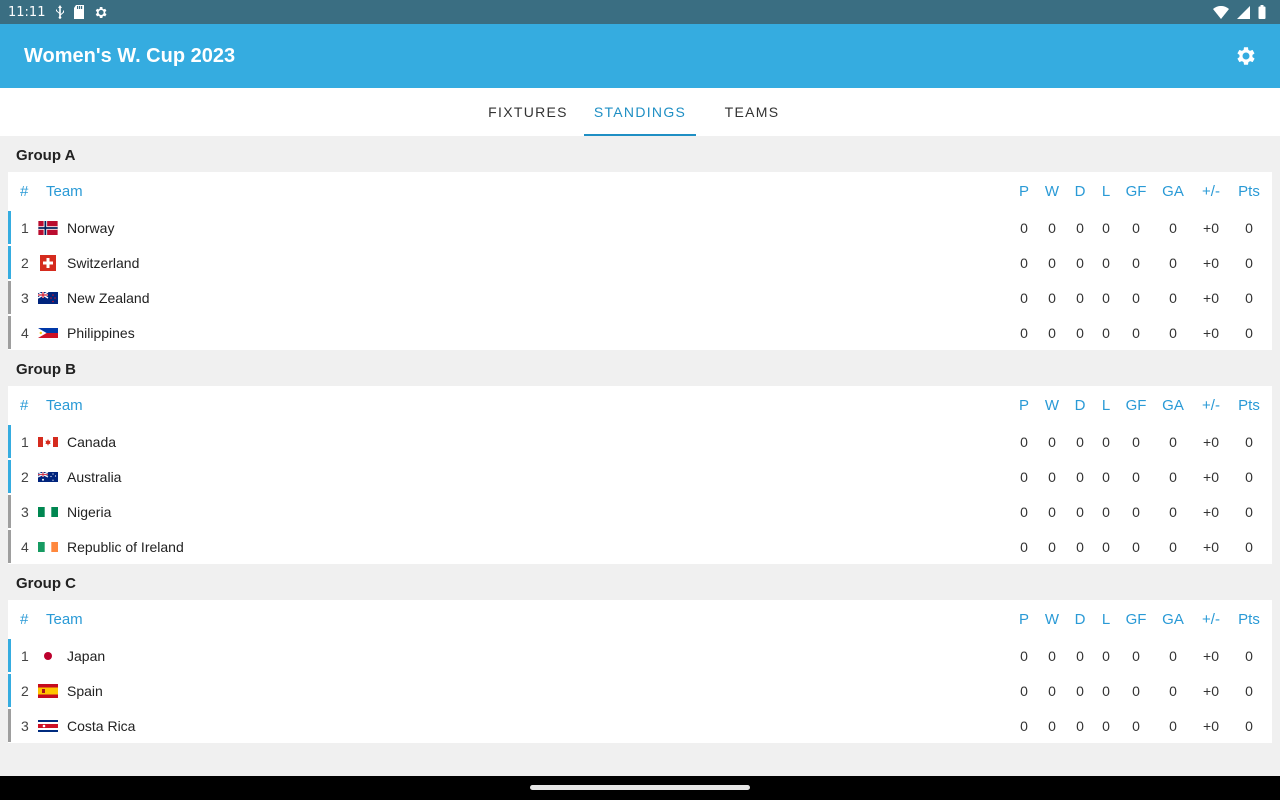 The width and height of the screenshot is (1280, 800). What do you see at coordinates (1052, 405) in the screenshot?
I see `header-w: W` at bounding box center [1052, 405].